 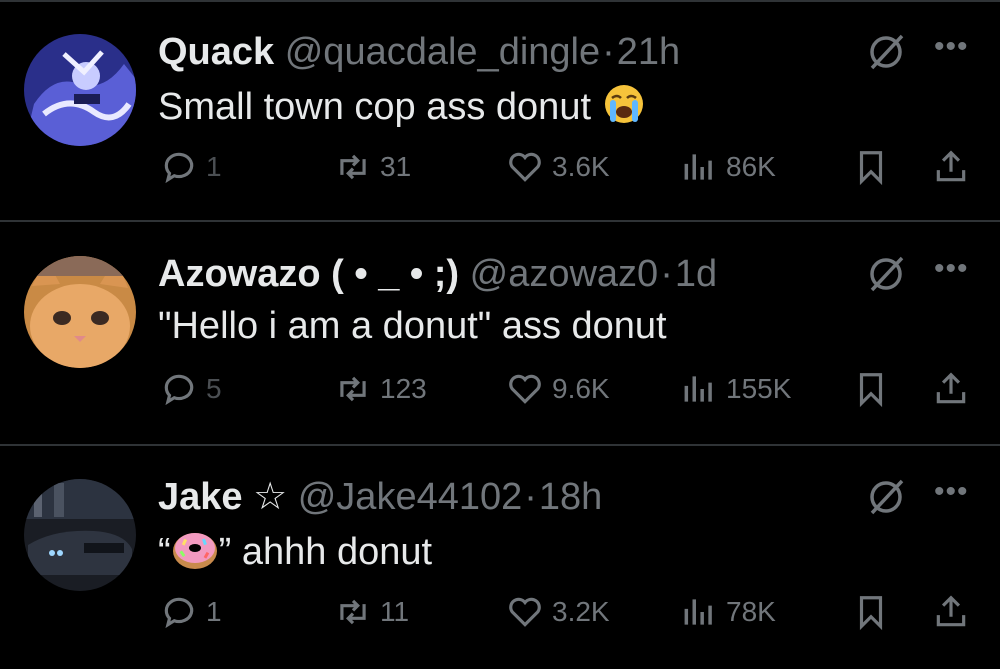 What do you see at coordinates (624, 109) in the screenshot?
I see `loudly-crying-face-icon` at bounding box center [624, 109].